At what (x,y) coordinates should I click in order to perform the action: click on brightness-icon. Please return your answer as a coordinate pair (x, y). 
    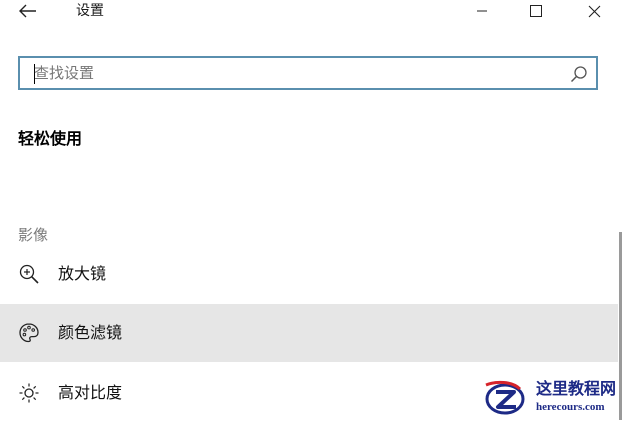
    Looking at the image, I should click on (29, 393).